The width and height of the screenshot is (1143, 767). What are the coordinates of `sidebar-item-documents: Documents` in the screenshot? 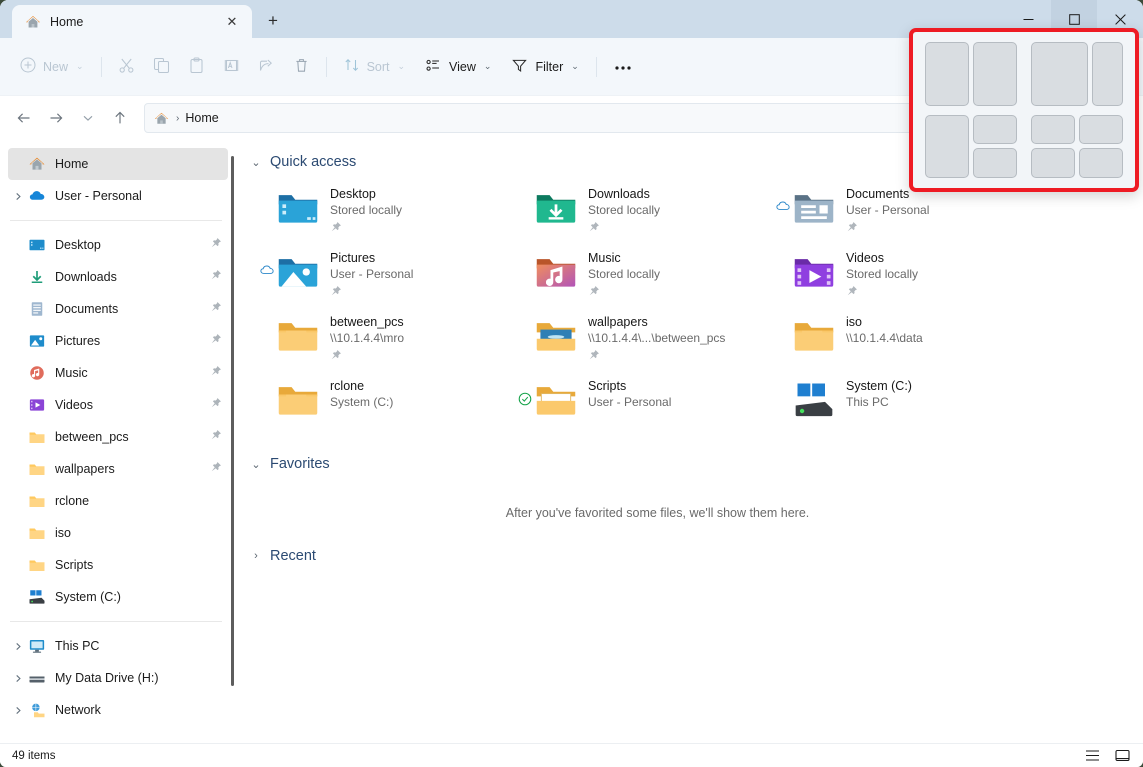 It's located at (118, 309).